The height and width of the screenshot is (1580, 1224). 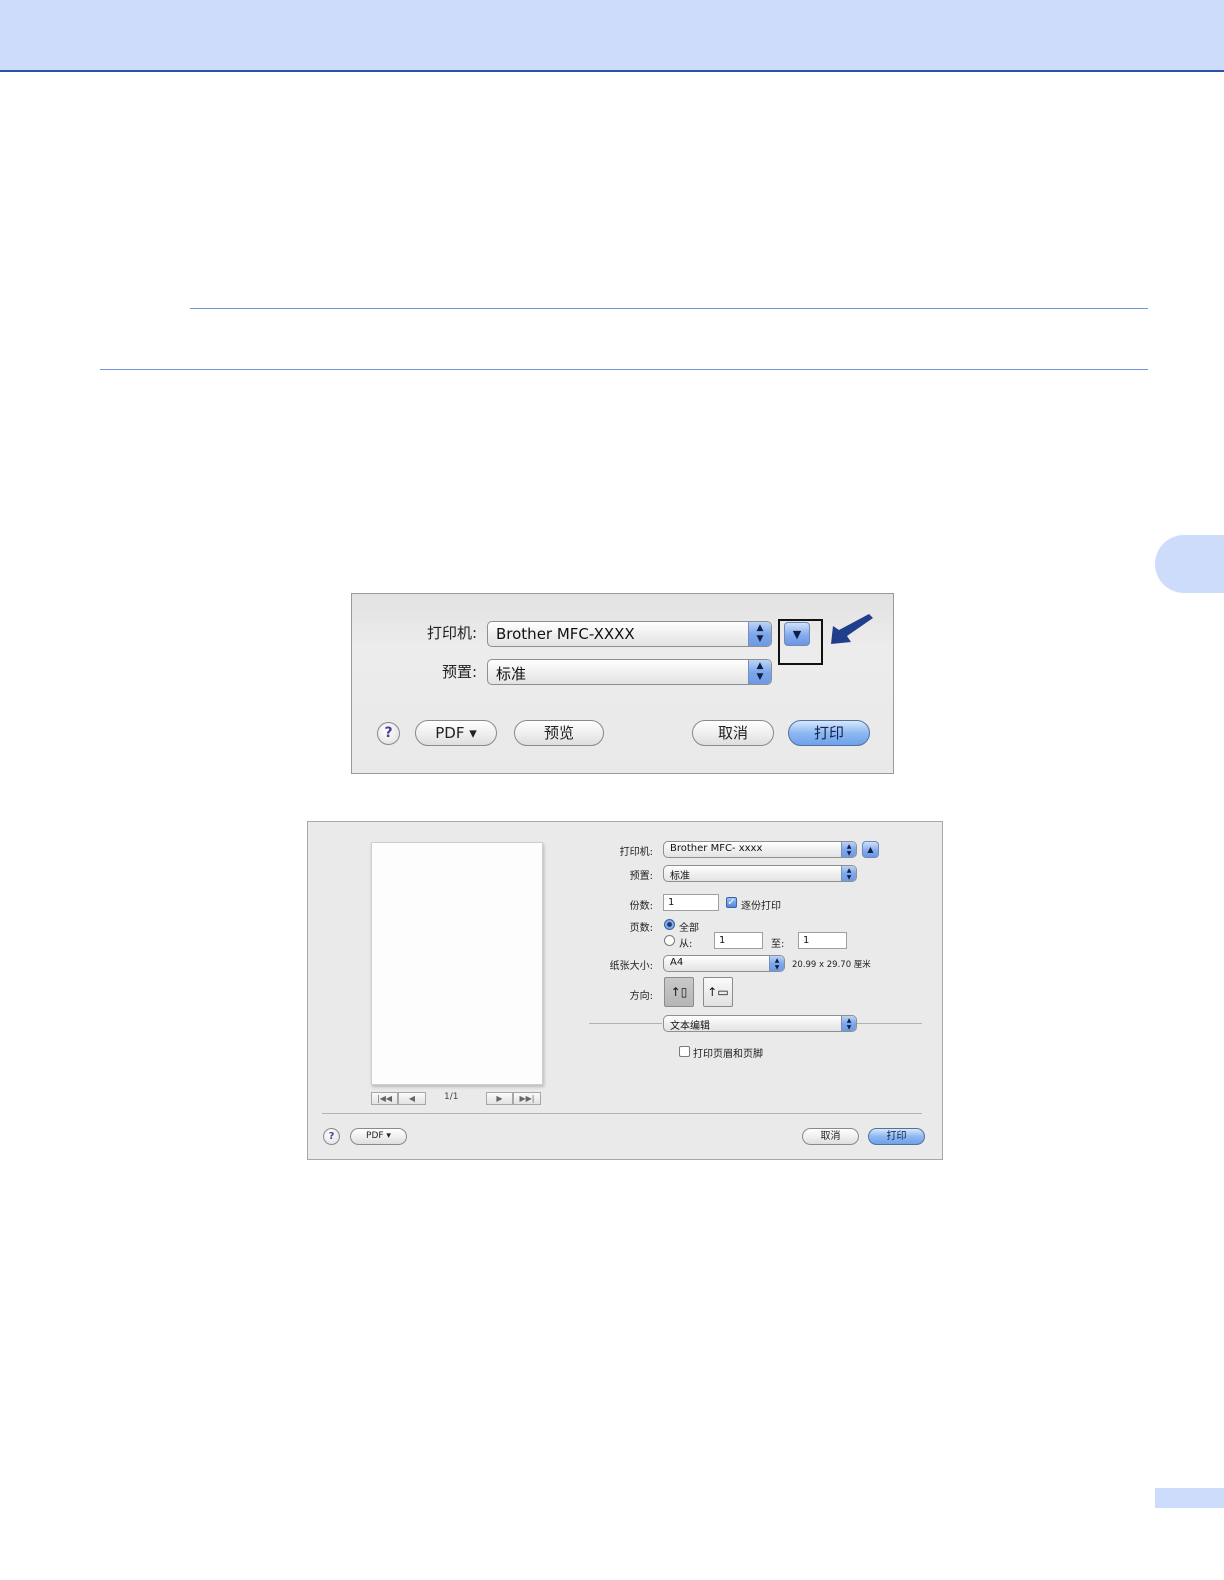 I want to click on page-number-tab, so click(x=1189, y=1498).